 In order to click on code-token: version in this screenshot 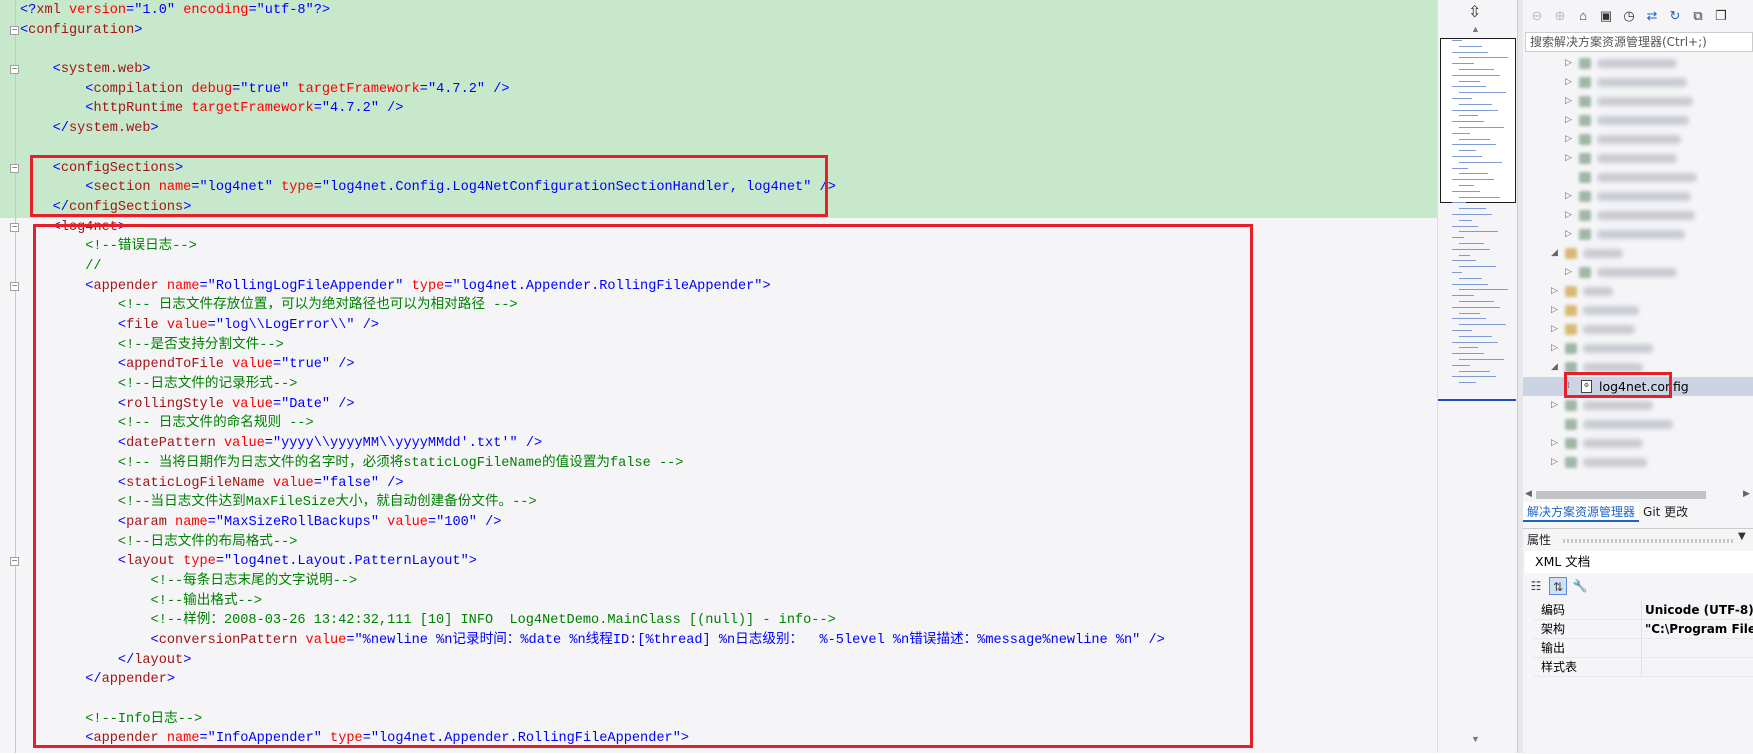, I will do `click(93, 10)`.